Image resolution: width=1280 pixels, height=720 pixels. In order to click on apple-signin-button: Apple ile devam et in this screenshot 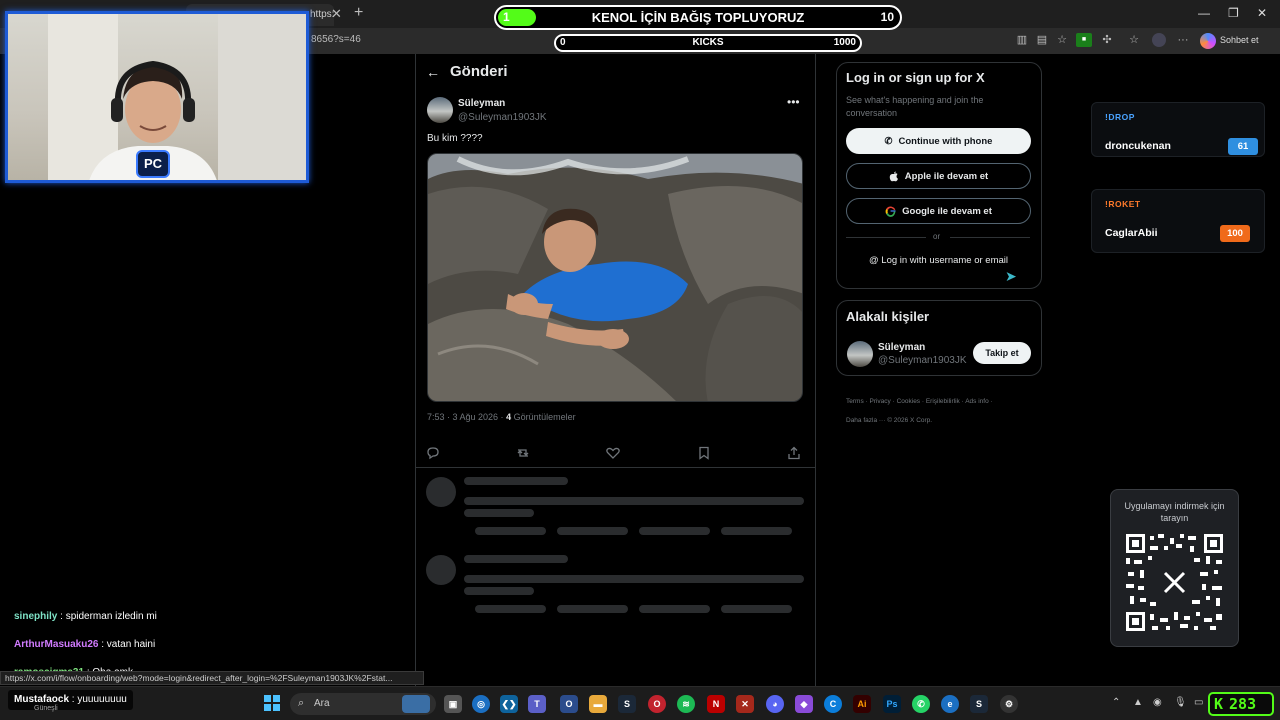, I will do `click(938, 176)`.